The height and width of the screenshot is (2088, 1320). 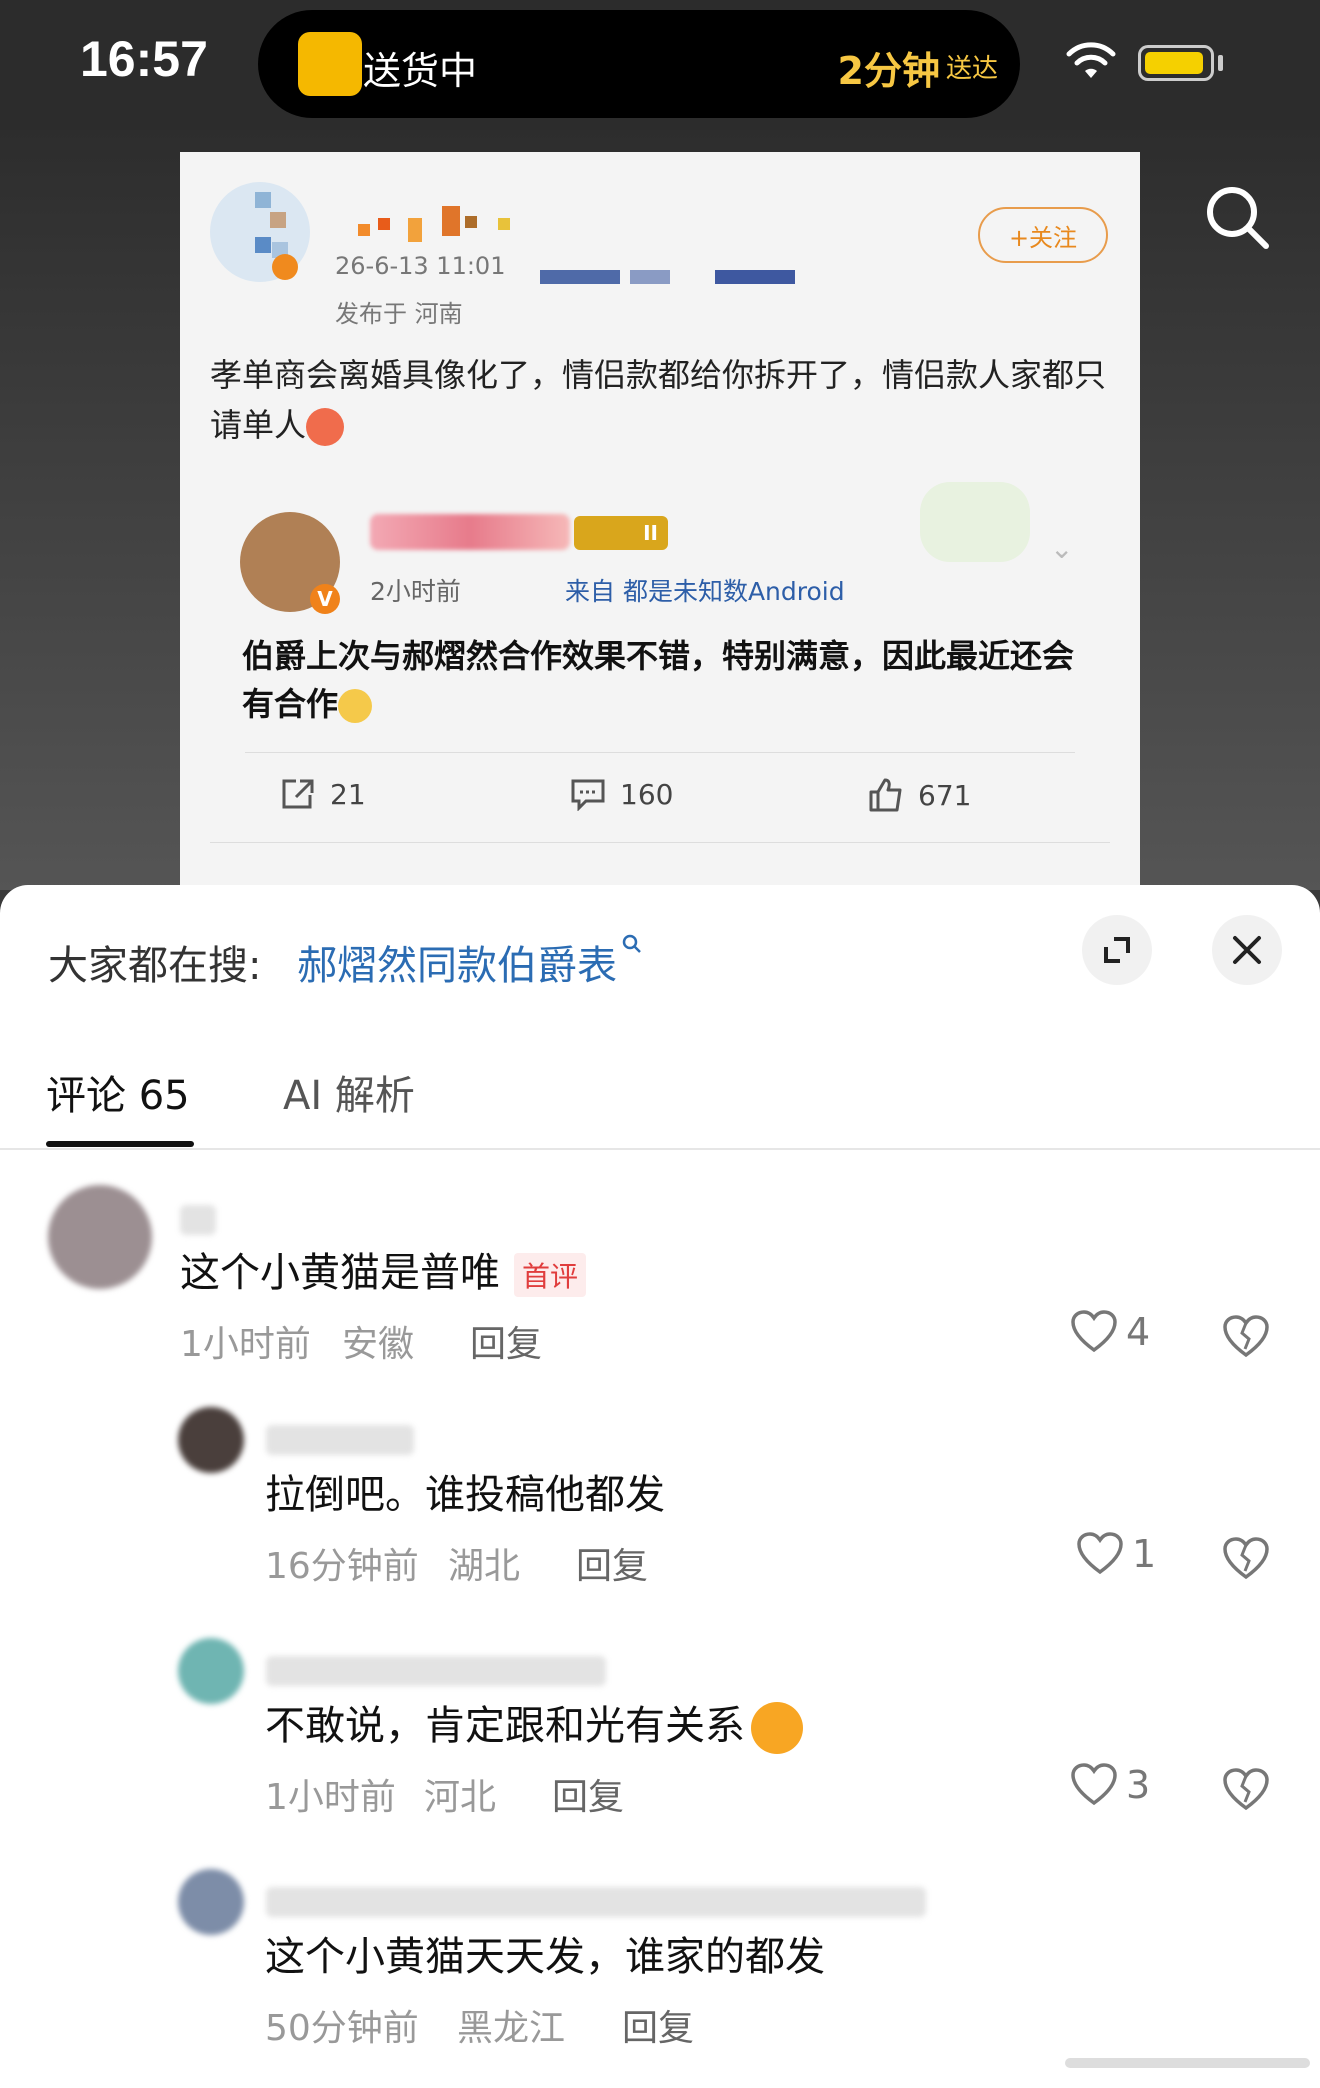 What do you see at coordinates (470, 962) in the screenshot?
I see `trending-search-link: 郝熠然同款伯爵表` at bounding box center [470, 962].